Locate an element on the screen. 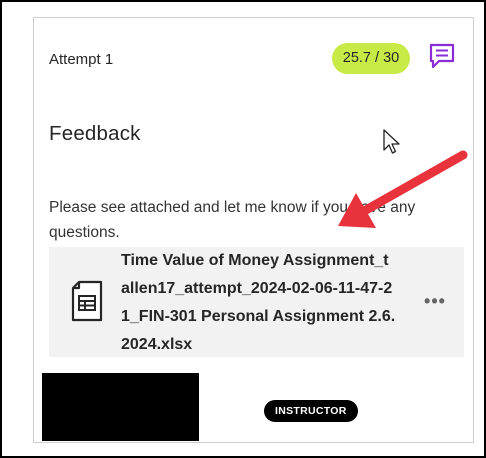  more-options-icon: ••• is located at coordinates (435, 301).